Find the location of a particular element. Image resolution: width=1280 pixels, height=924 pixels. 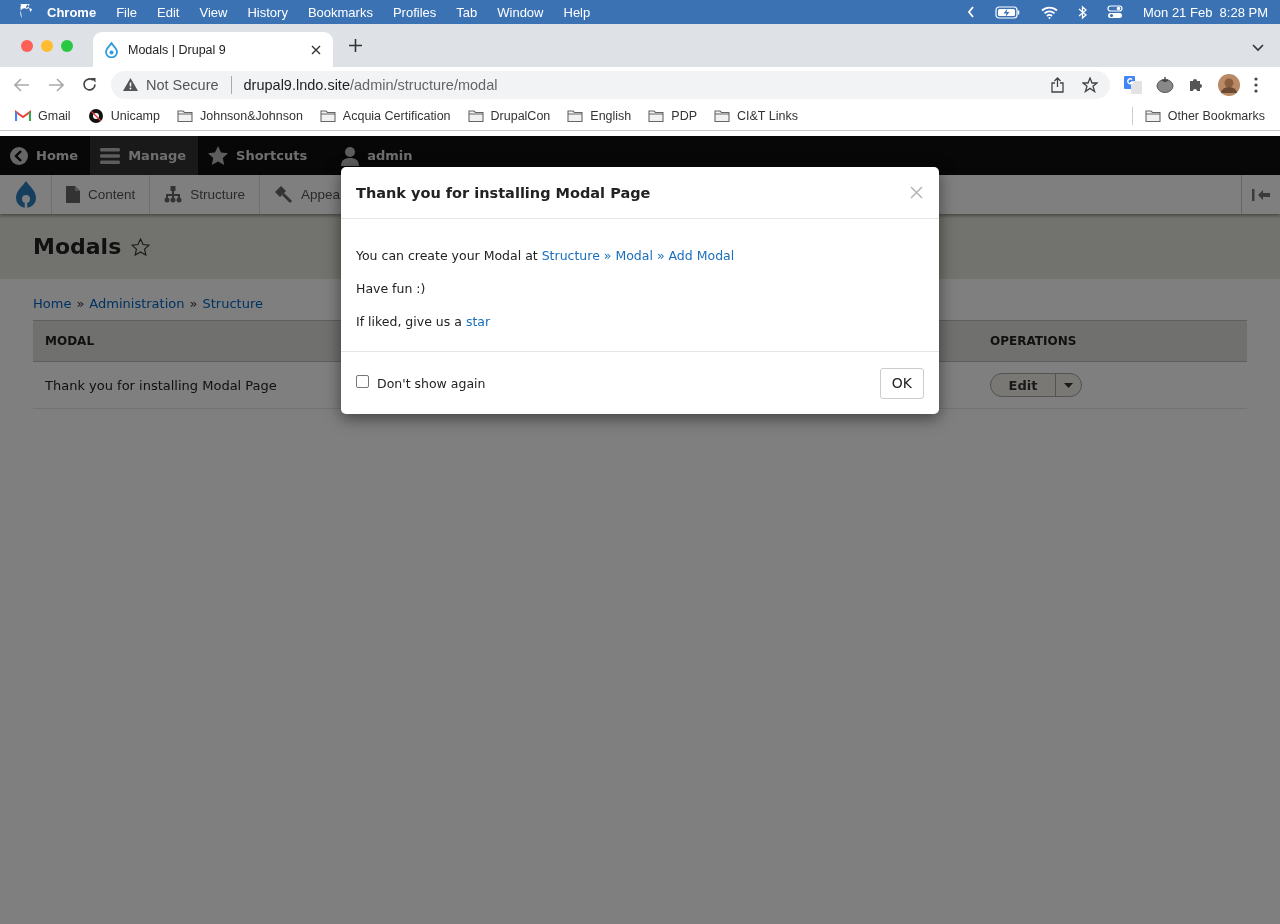

back-circle-icon is located at coordinates (19, 155).